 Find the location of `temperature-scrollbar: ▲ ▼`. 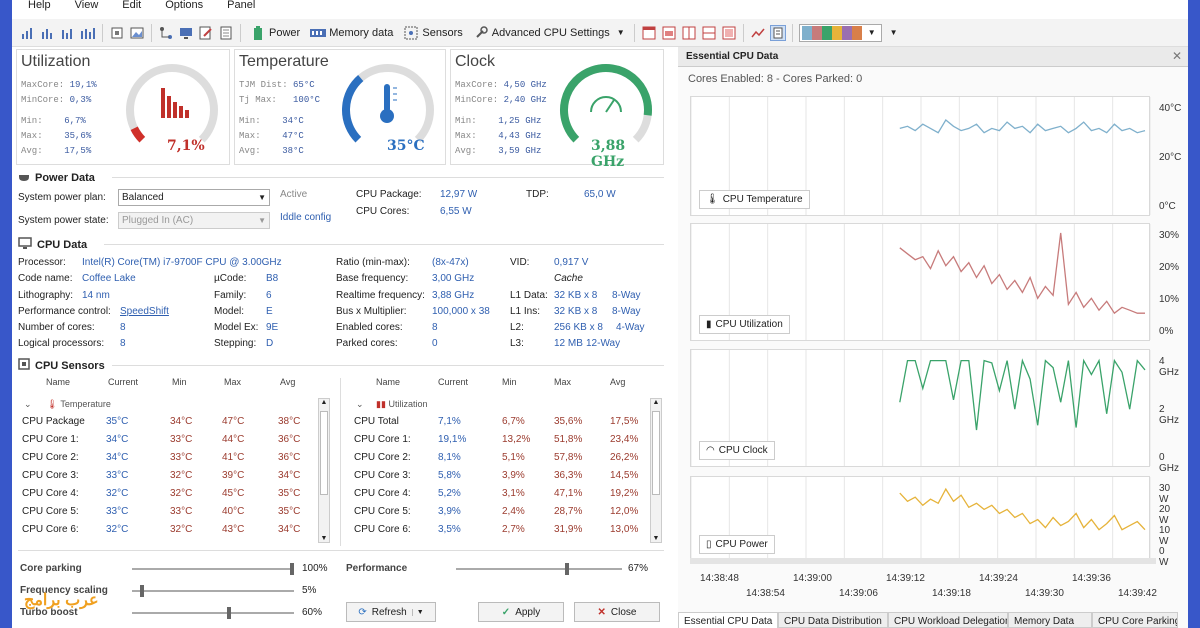

temperature-scrollbar: ▲ ▼ is located at coordinates (324, 470).